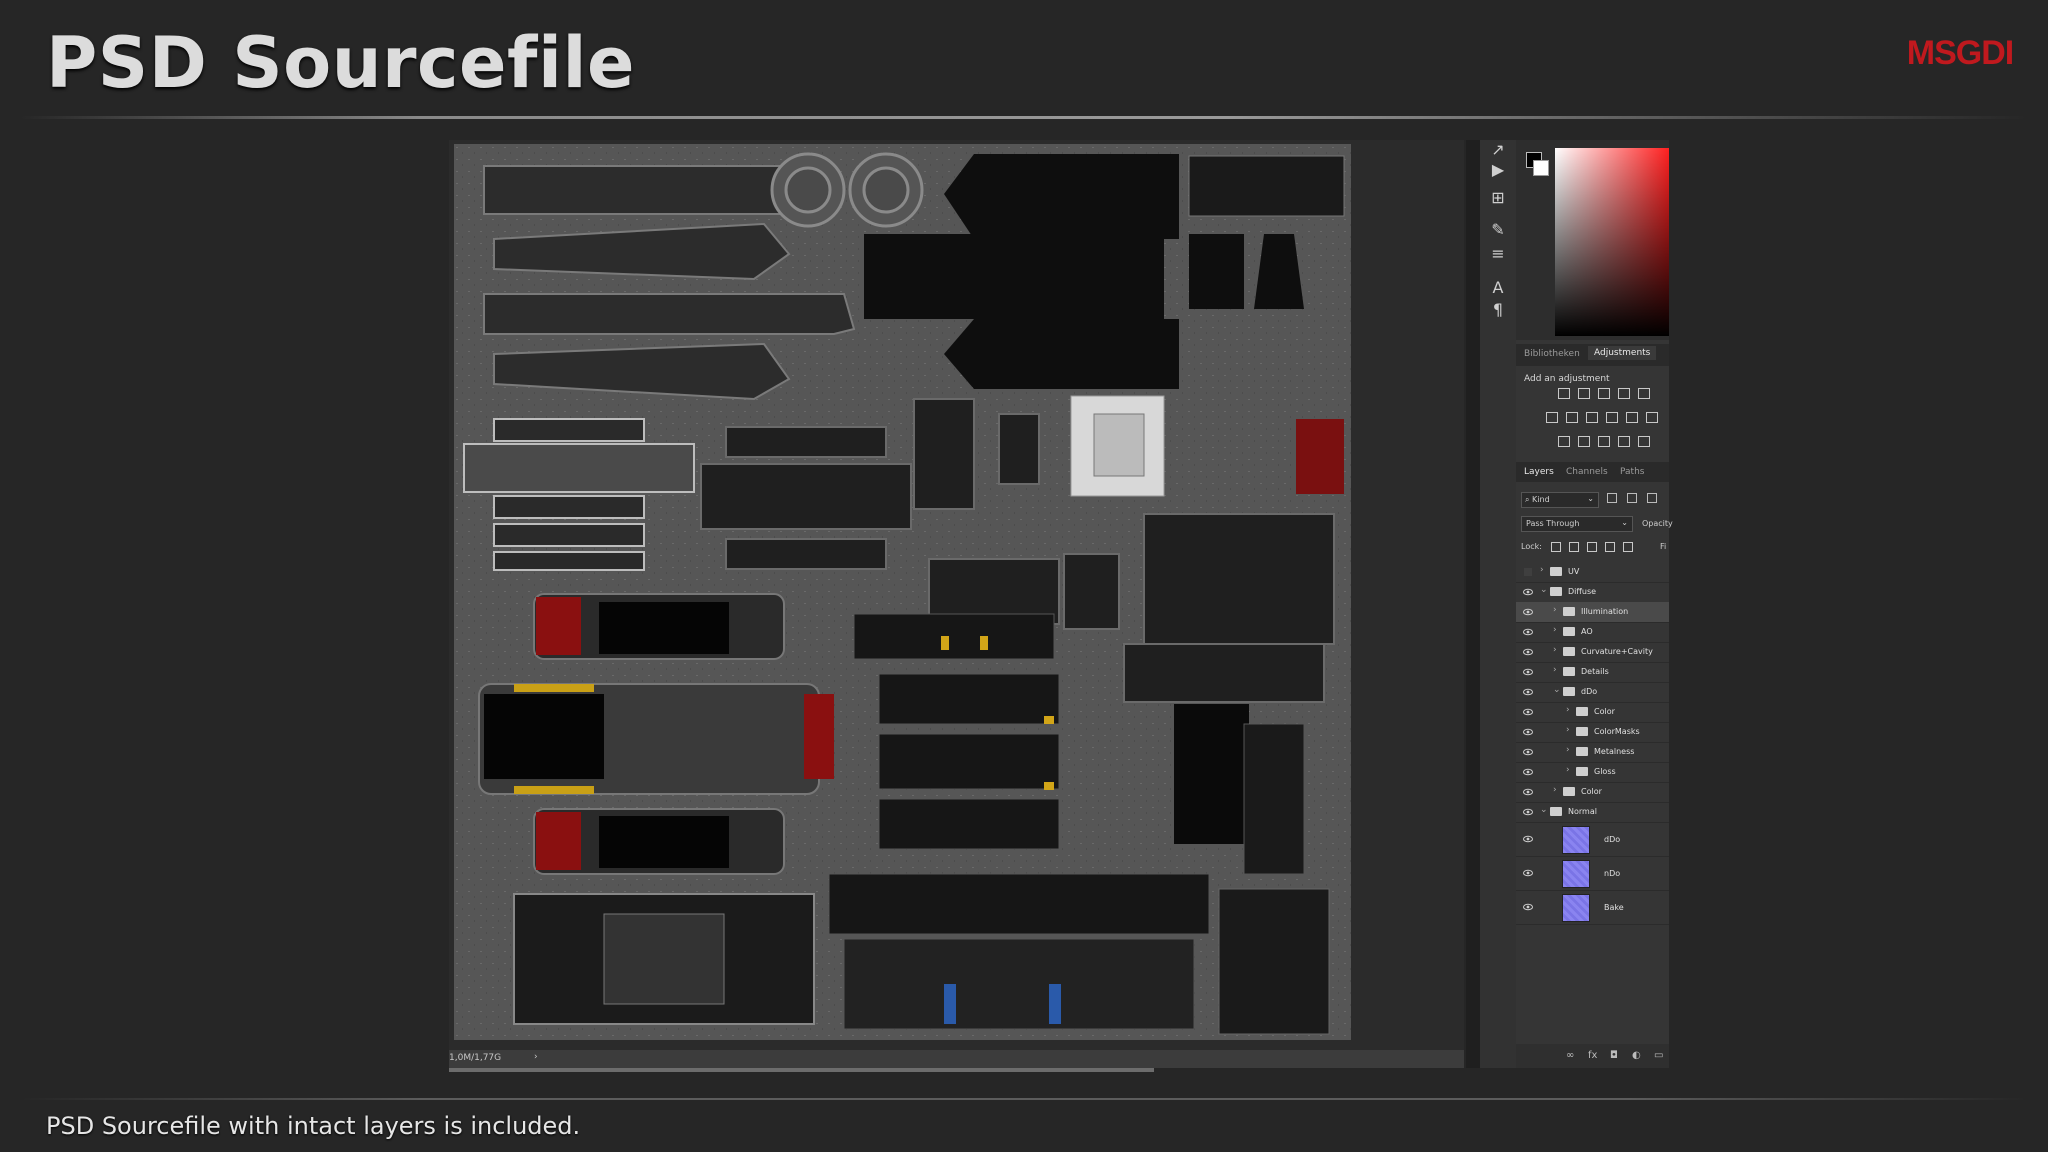 The image size is (2048, 1152). What do you see at coordinates (1652, 417) in the screenshot?
I see `color-lookup-icon` at bounding box center [1652, 417].